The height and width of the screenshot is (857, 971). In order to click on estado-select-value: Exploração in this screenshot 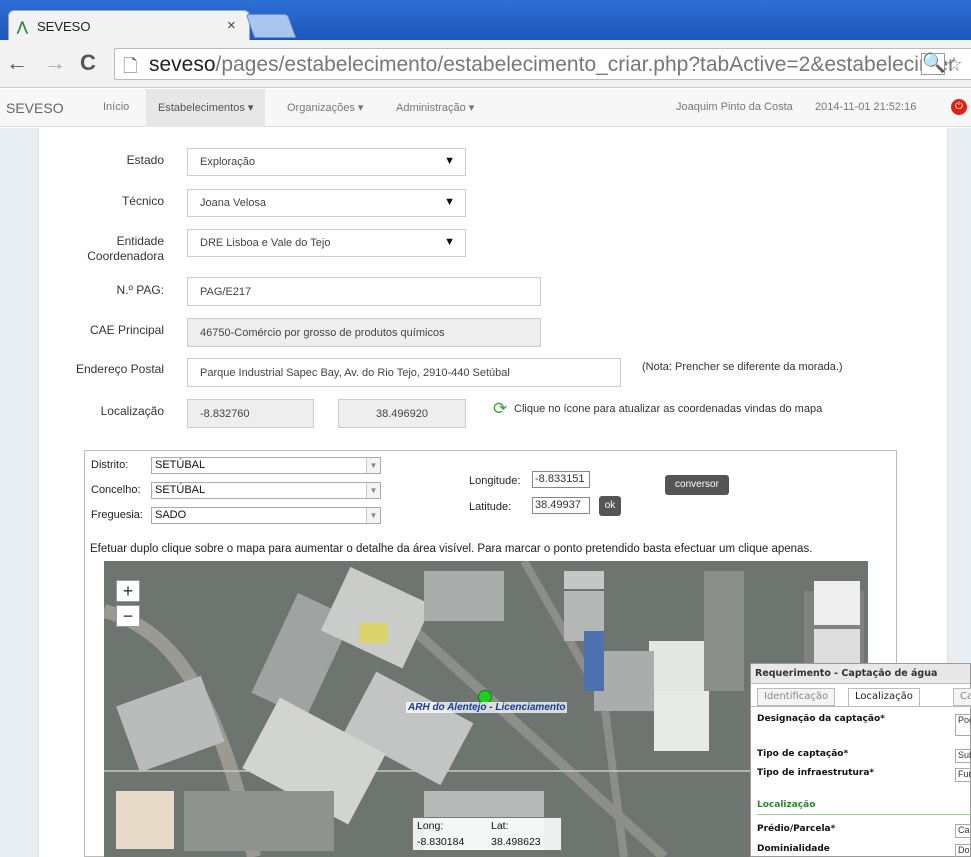, I will do `click(228, 162)`.